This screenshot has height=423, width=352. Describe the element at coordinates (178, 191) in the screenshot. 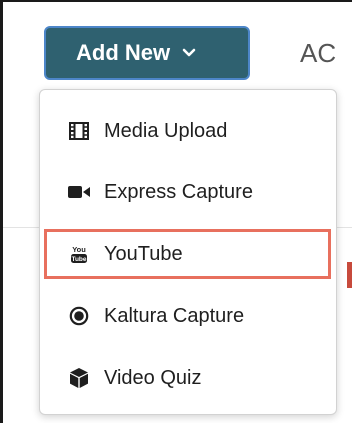

I see `menu-item-label: Express Capture` at that location.